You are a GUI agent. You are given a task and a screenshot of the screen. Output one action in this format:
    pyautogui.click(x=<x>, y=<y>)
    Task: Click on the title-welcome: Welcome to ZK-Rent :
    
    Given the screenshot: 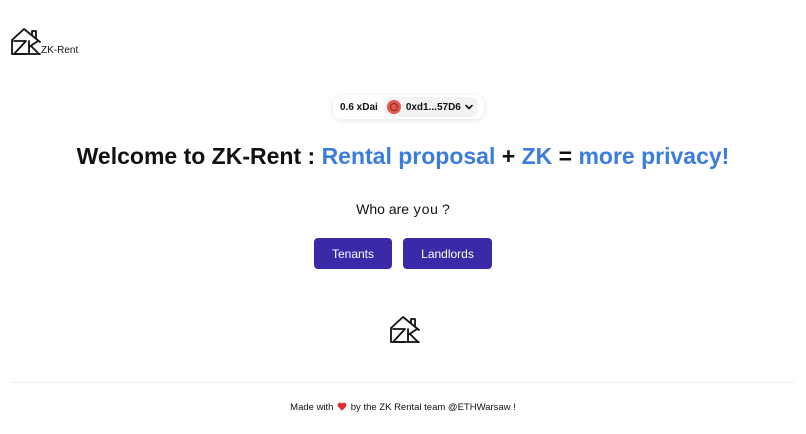 What is the action you would take?
    pyautogui.click(x=199, y=156)
    